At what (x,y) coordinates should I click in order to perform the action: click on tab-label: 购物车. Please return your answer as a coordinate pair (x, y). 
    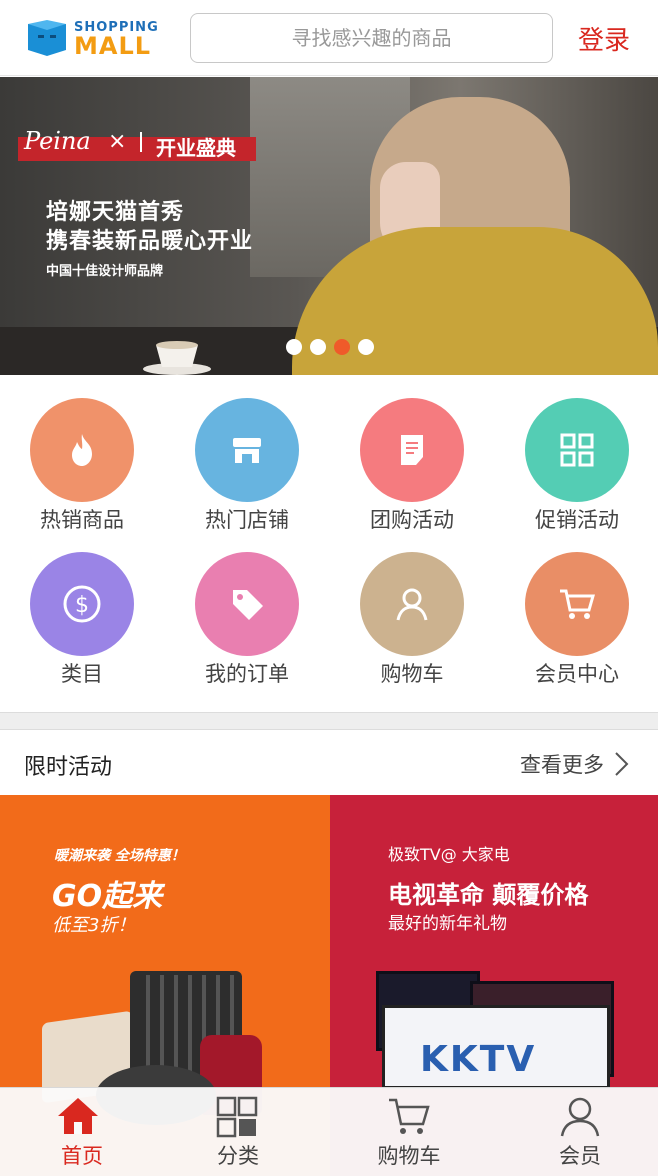
    Looking at the image, I should click on (409, 1156).